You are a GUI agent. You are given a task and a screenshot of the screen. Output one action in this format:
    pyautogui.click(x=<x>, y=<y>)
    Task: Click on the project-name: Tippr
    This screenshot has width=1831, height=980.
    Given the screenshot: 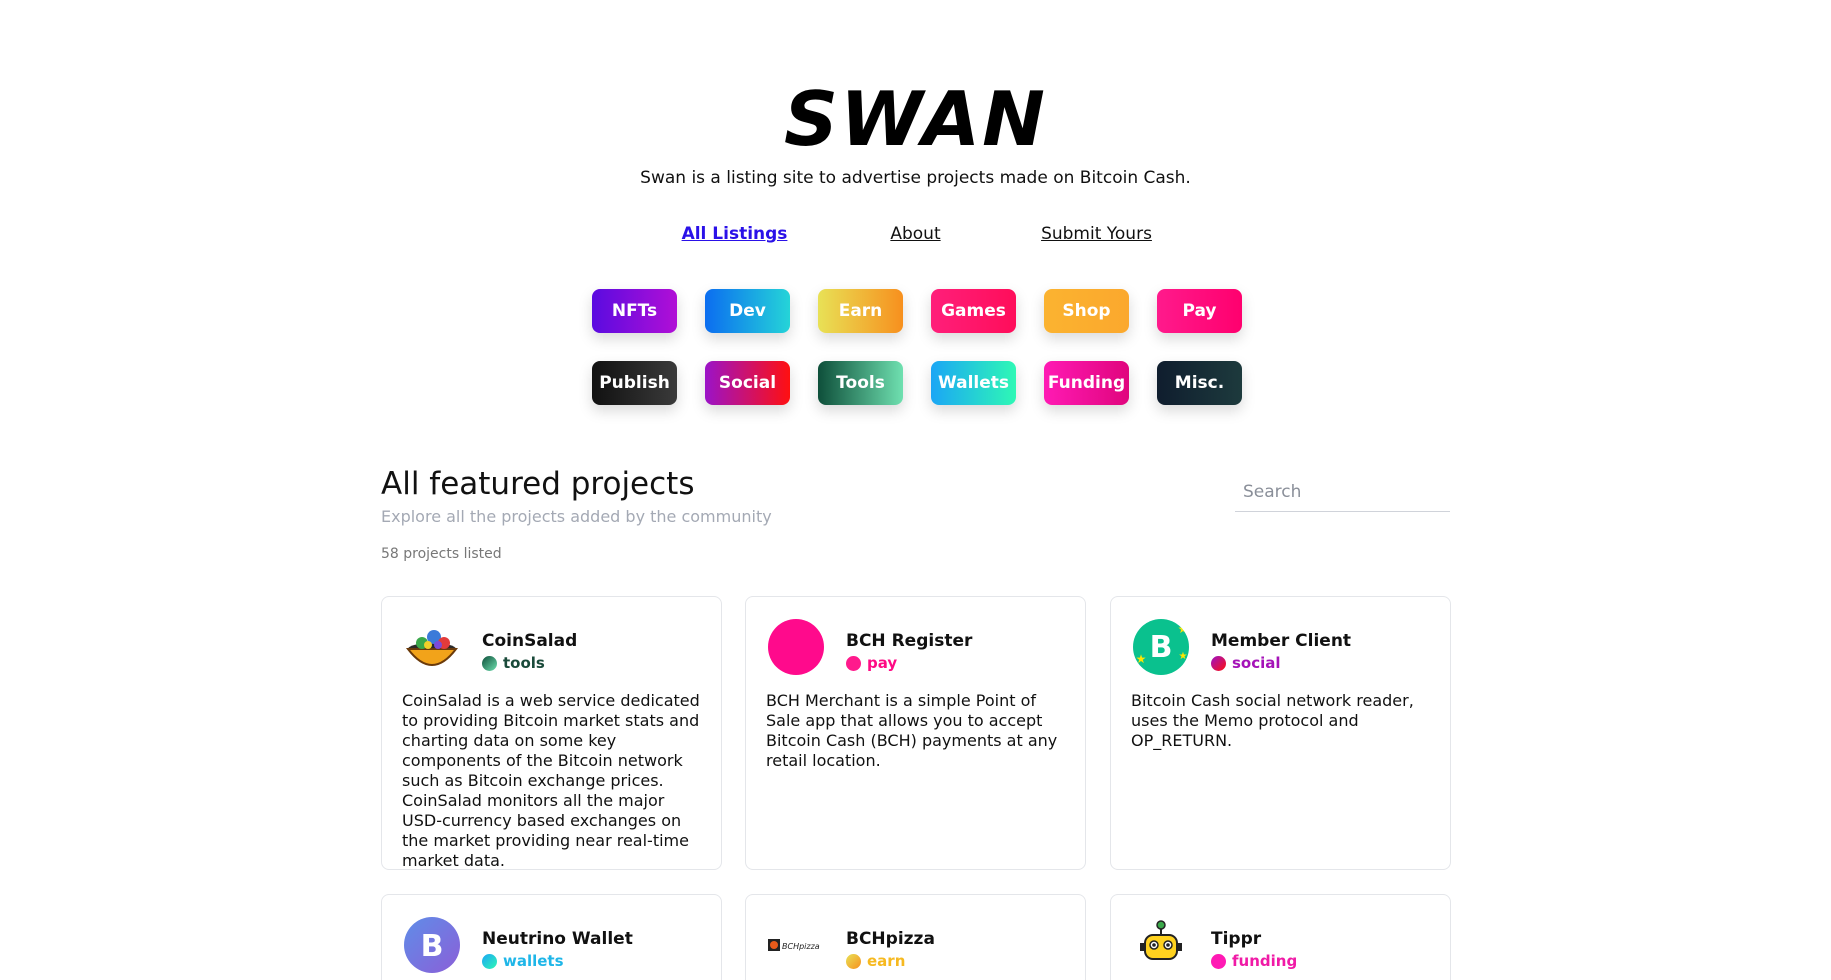 What is the action you would take?
    pyautogui.click(x=1236, y=939)
    